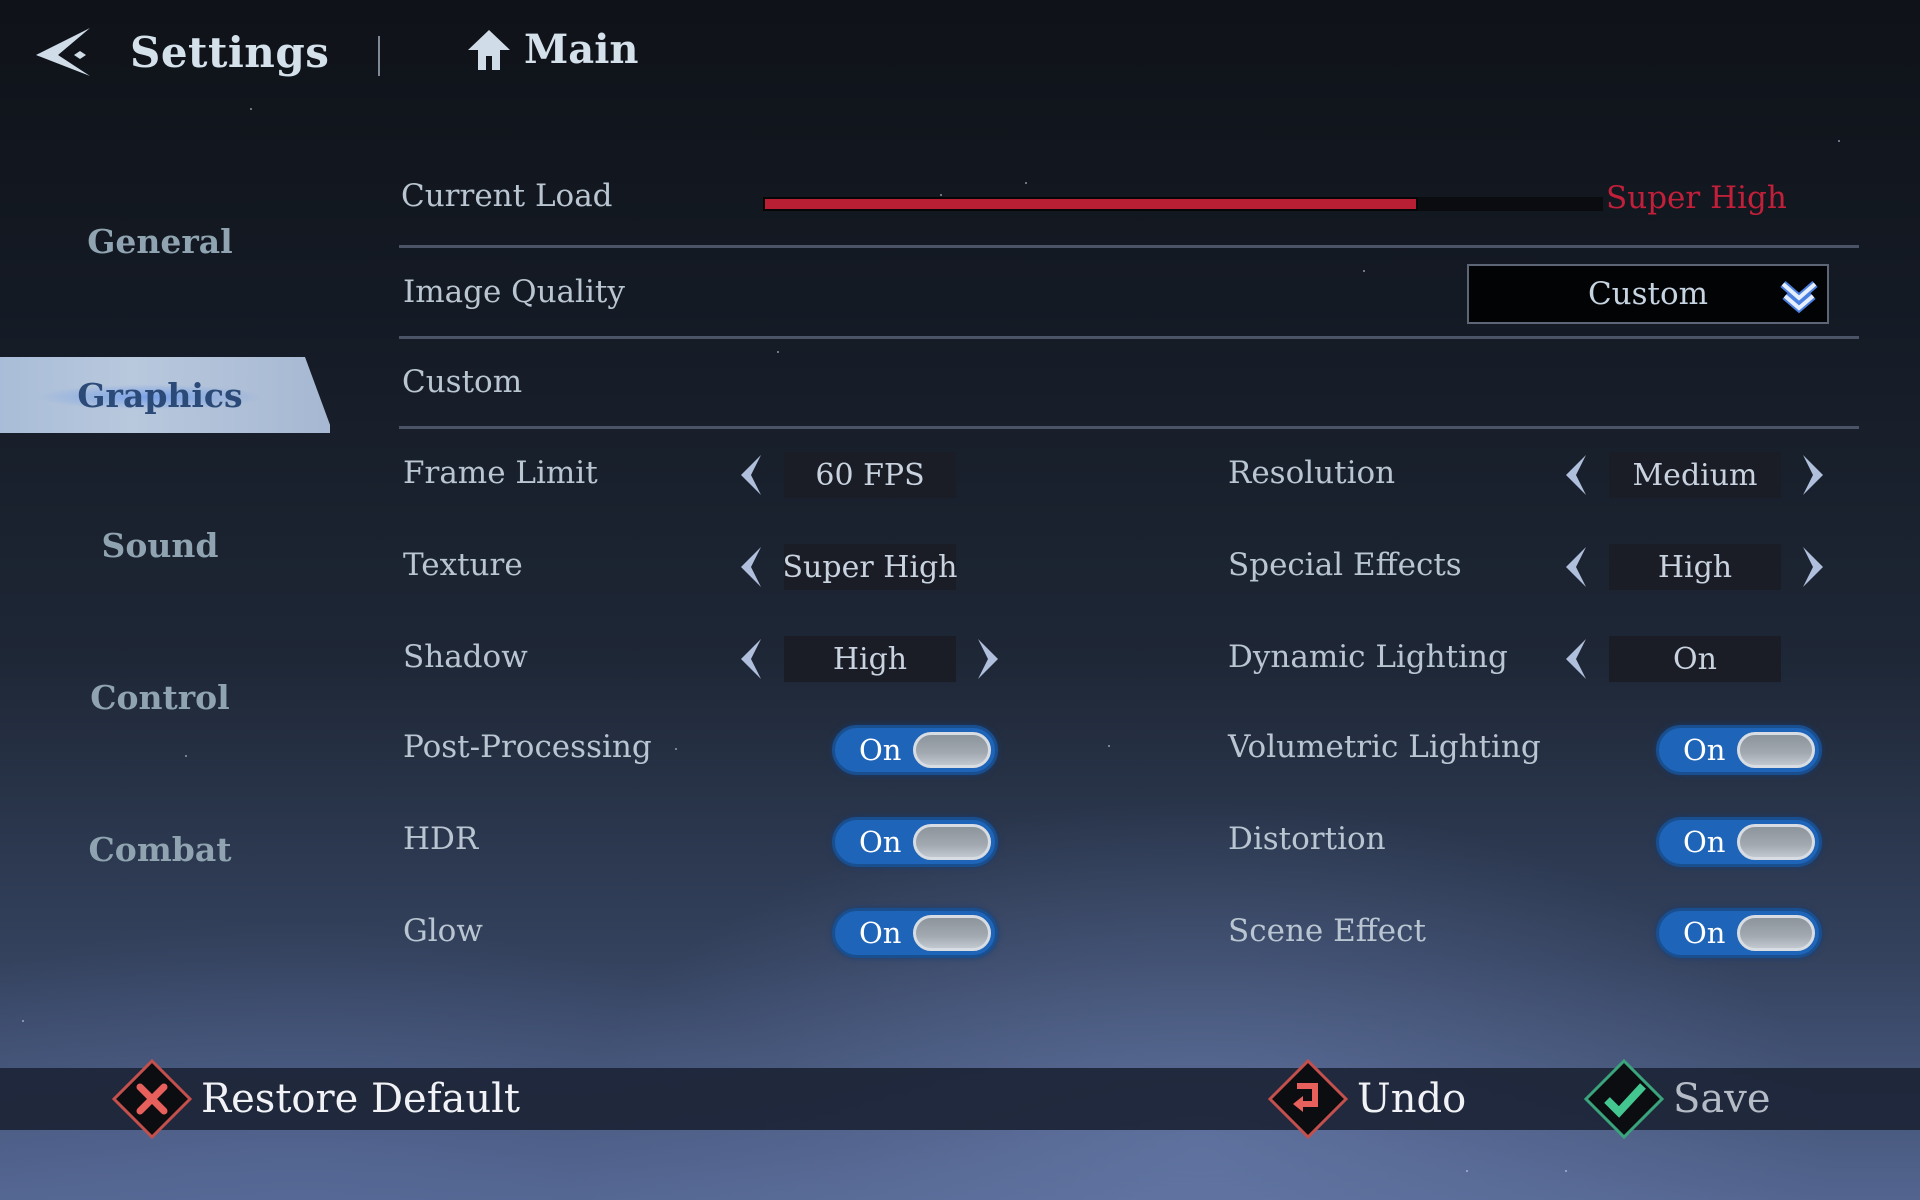  I want to click on restore-default-label: Restore Default, so click(361, 1099).